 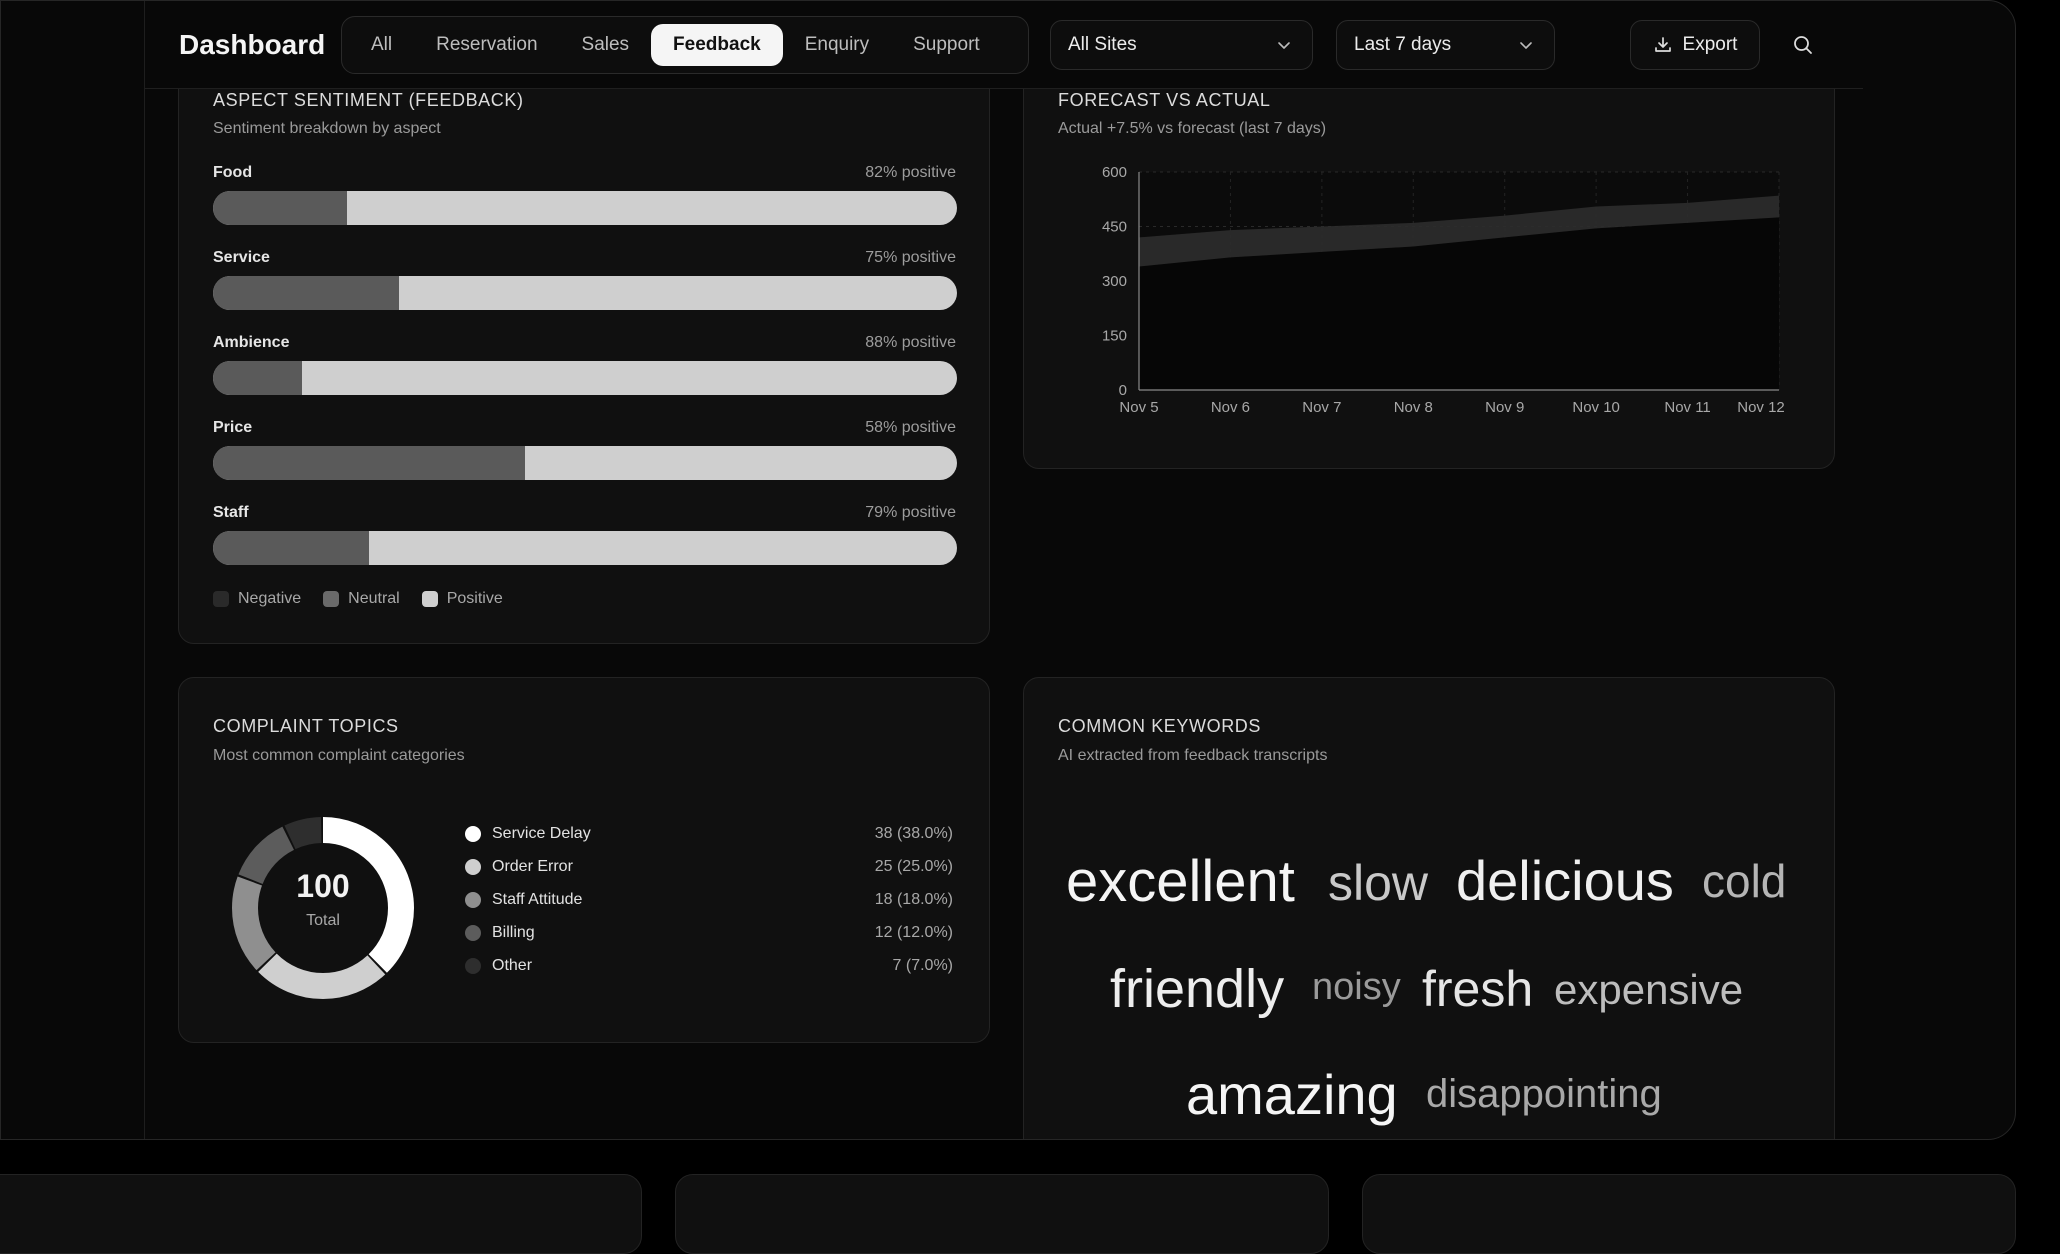 What do you see at coordinates (233, 427) in the screenshot?
I see `aspect-label-price: Price` at bounding box center [233, 427].